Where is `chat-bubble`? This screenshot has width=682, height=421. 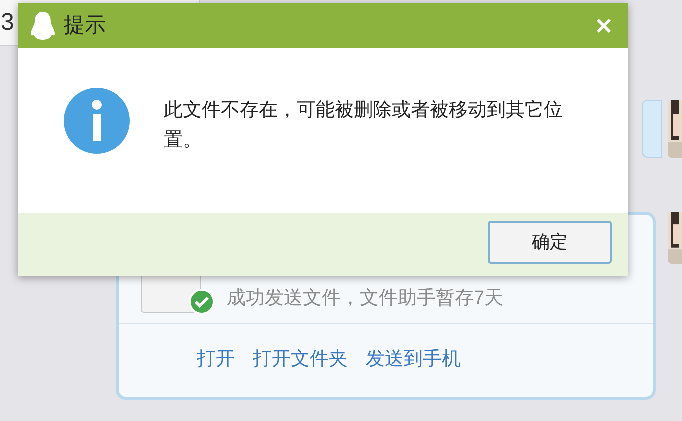 chat-bubble is located at coordinates (652, 129).